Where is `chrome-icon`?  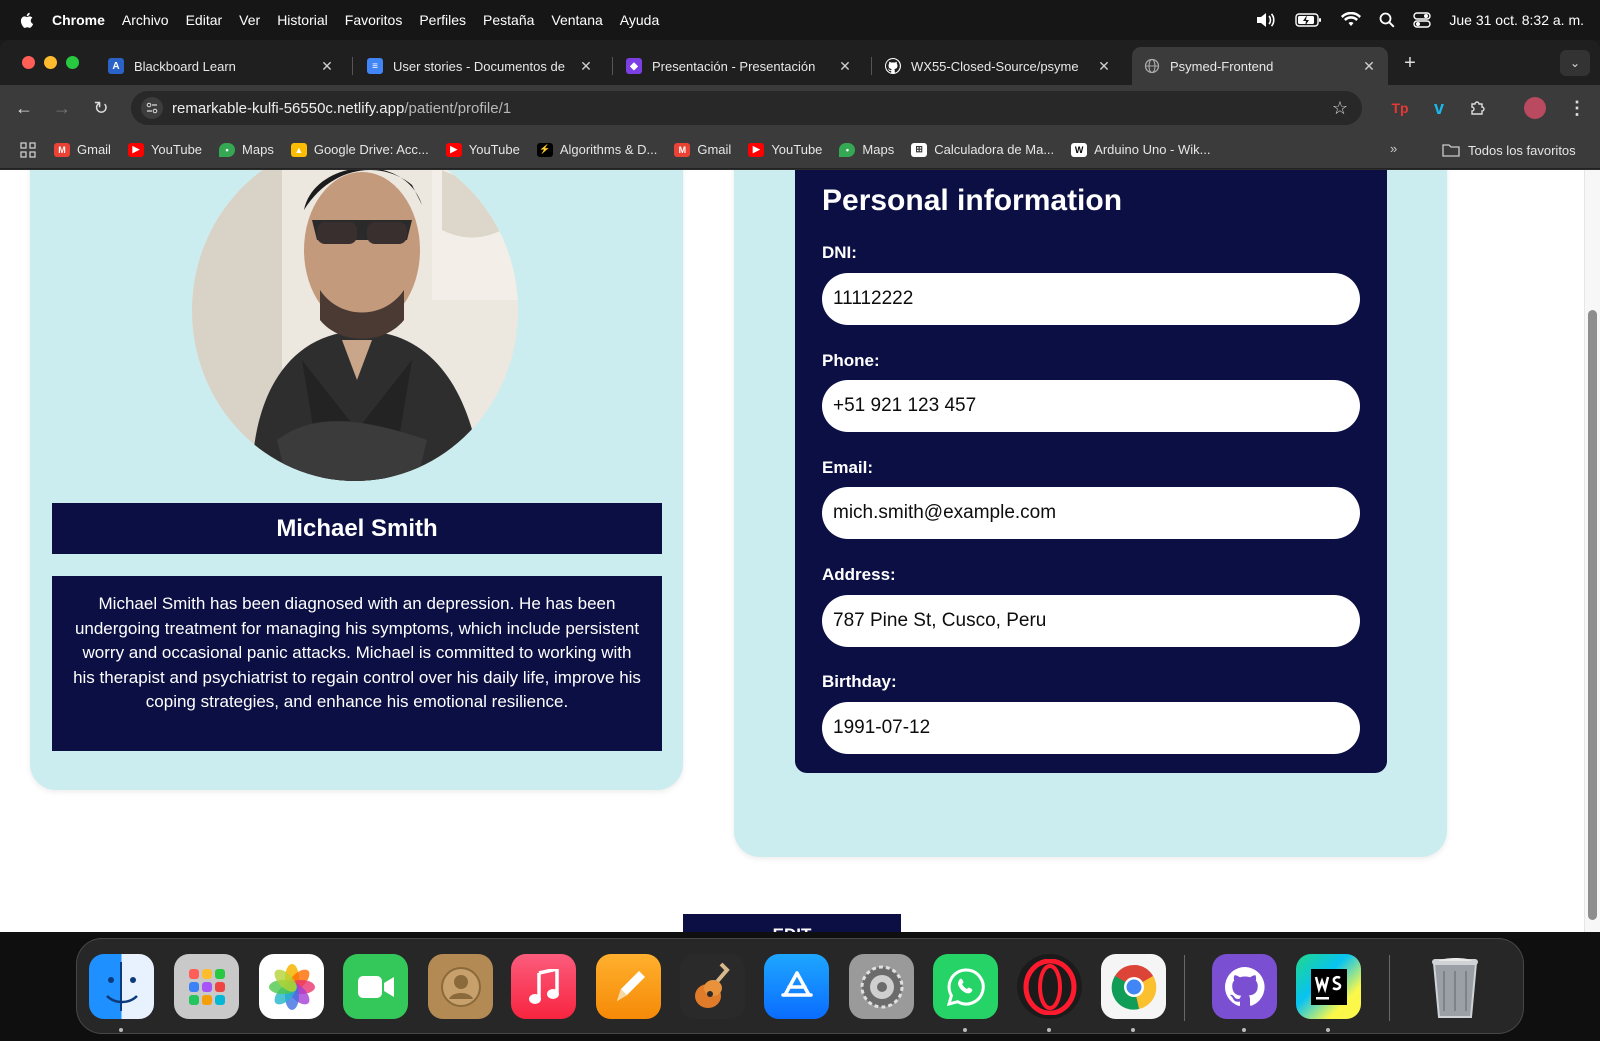
chrome-icon is located at coordinates (1133, 986).